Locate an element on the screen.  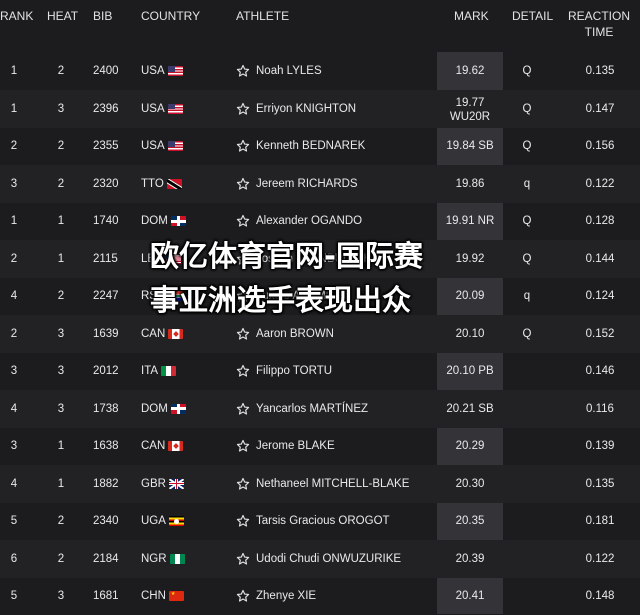
reaction-time-cell: 0.135 is located at coordinates (600, 71).